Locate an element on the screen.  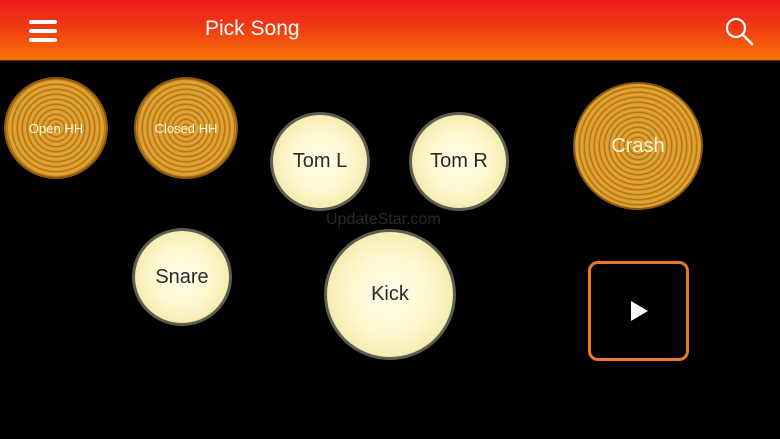
tom-left-pad: Tom L is located at coordinates (320, 161).